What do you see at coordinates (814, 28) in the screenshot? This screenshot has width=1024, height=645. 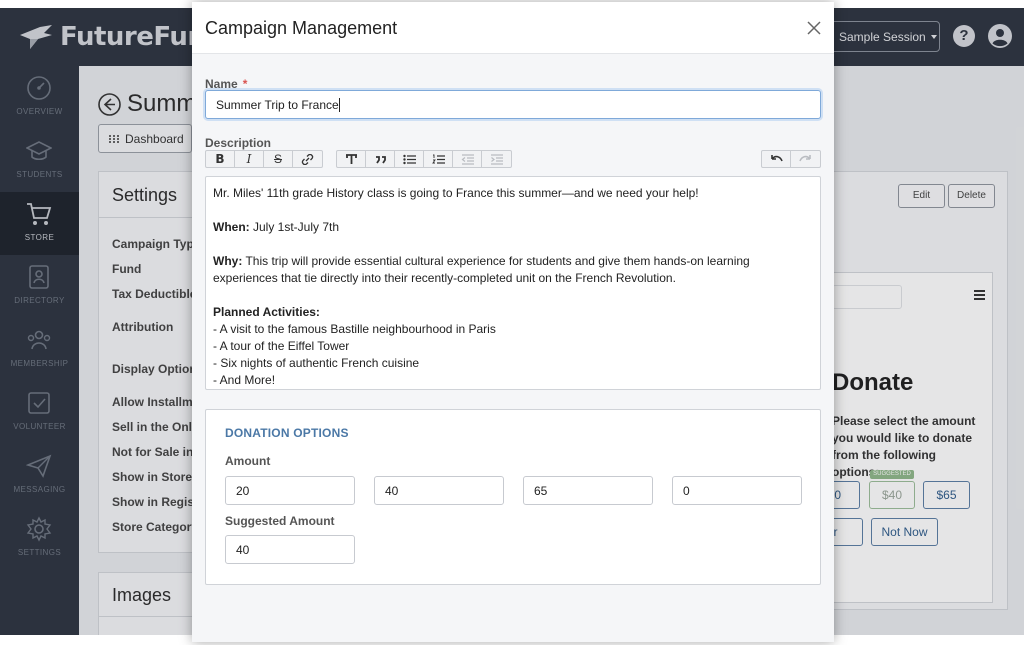 I see `close-icon` at bounding box center [814, 28].